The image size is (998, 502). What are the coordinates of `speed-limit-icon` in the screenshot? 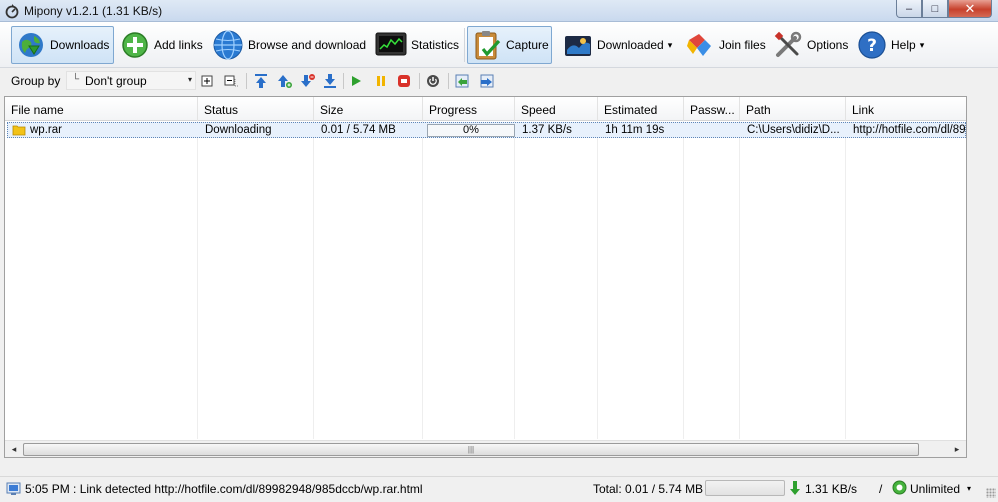 It's located at (899, 487).